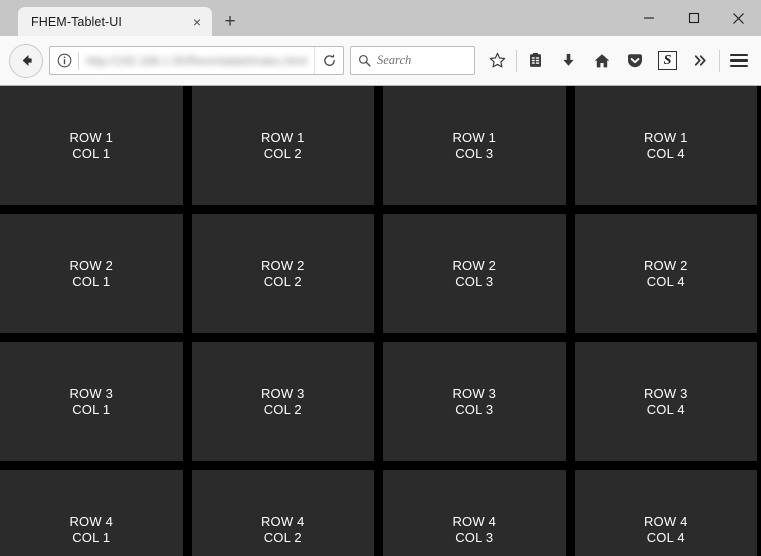 The width and height of the screenshot is (761, 556). I want to click on grid-cell: ROW 4 COL 1, so click(91, 513).